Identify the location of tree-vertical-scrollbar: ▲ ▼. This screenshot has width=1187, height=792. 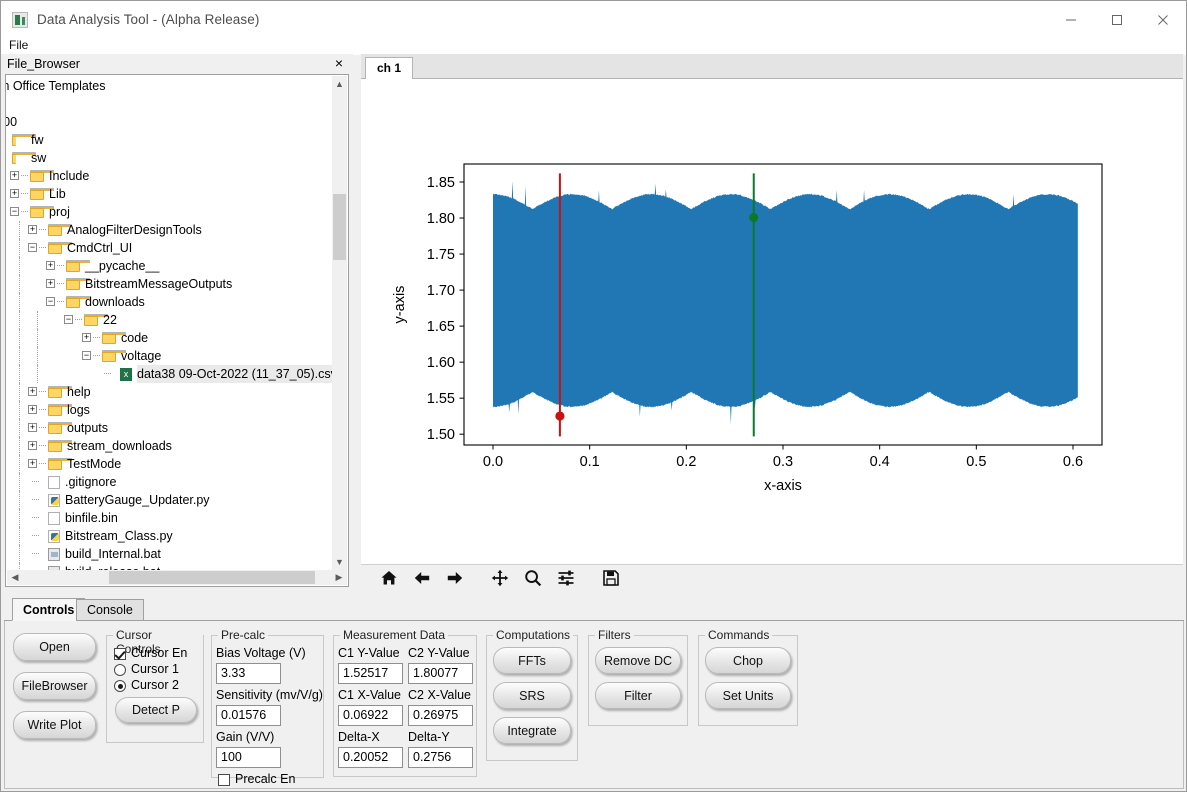
(339, 323).